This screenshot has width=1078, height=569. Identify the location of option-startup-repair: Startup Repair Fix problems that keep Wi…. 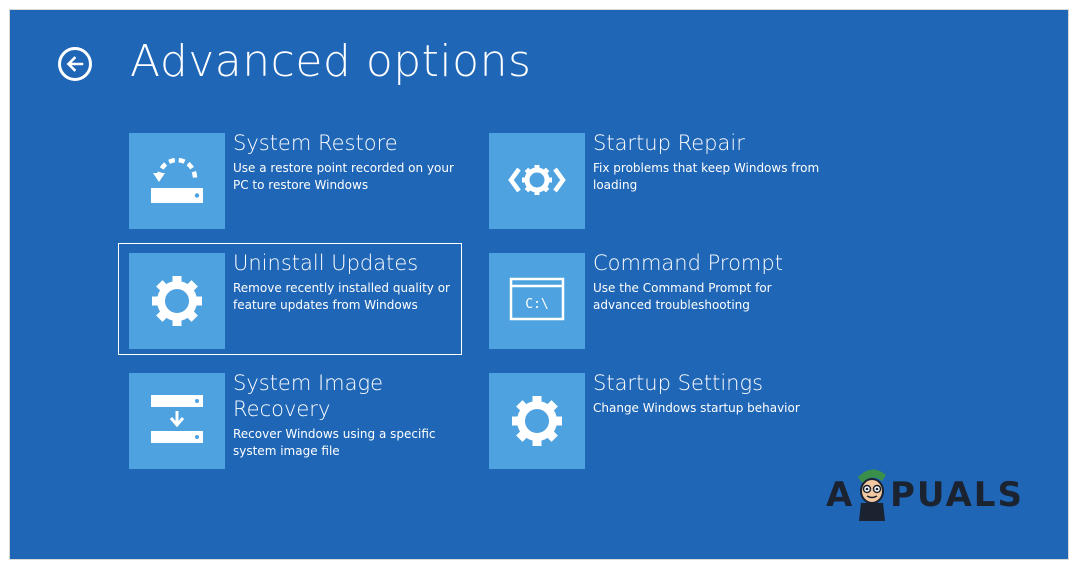
(657, 180).